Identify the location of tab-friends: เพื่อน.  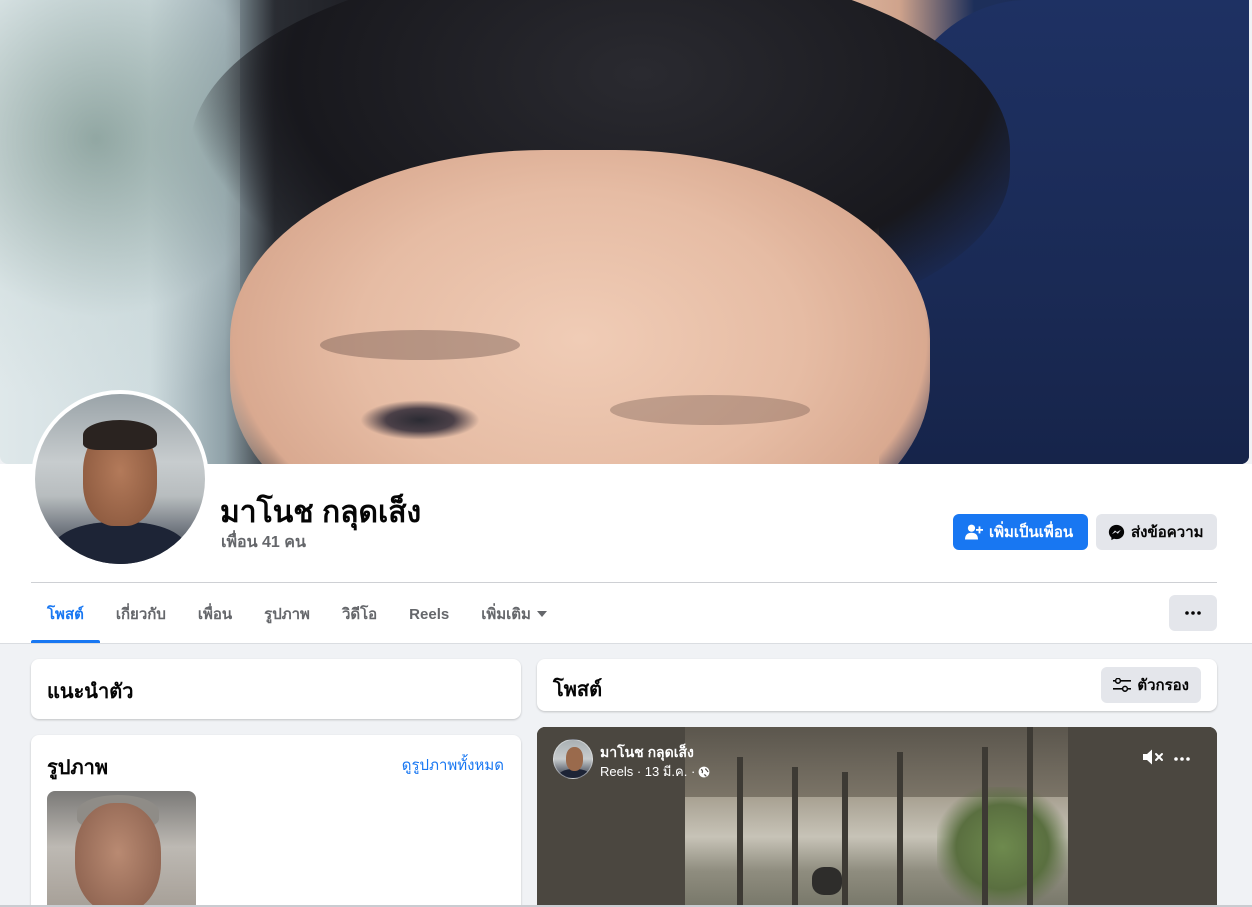
(215, 614).